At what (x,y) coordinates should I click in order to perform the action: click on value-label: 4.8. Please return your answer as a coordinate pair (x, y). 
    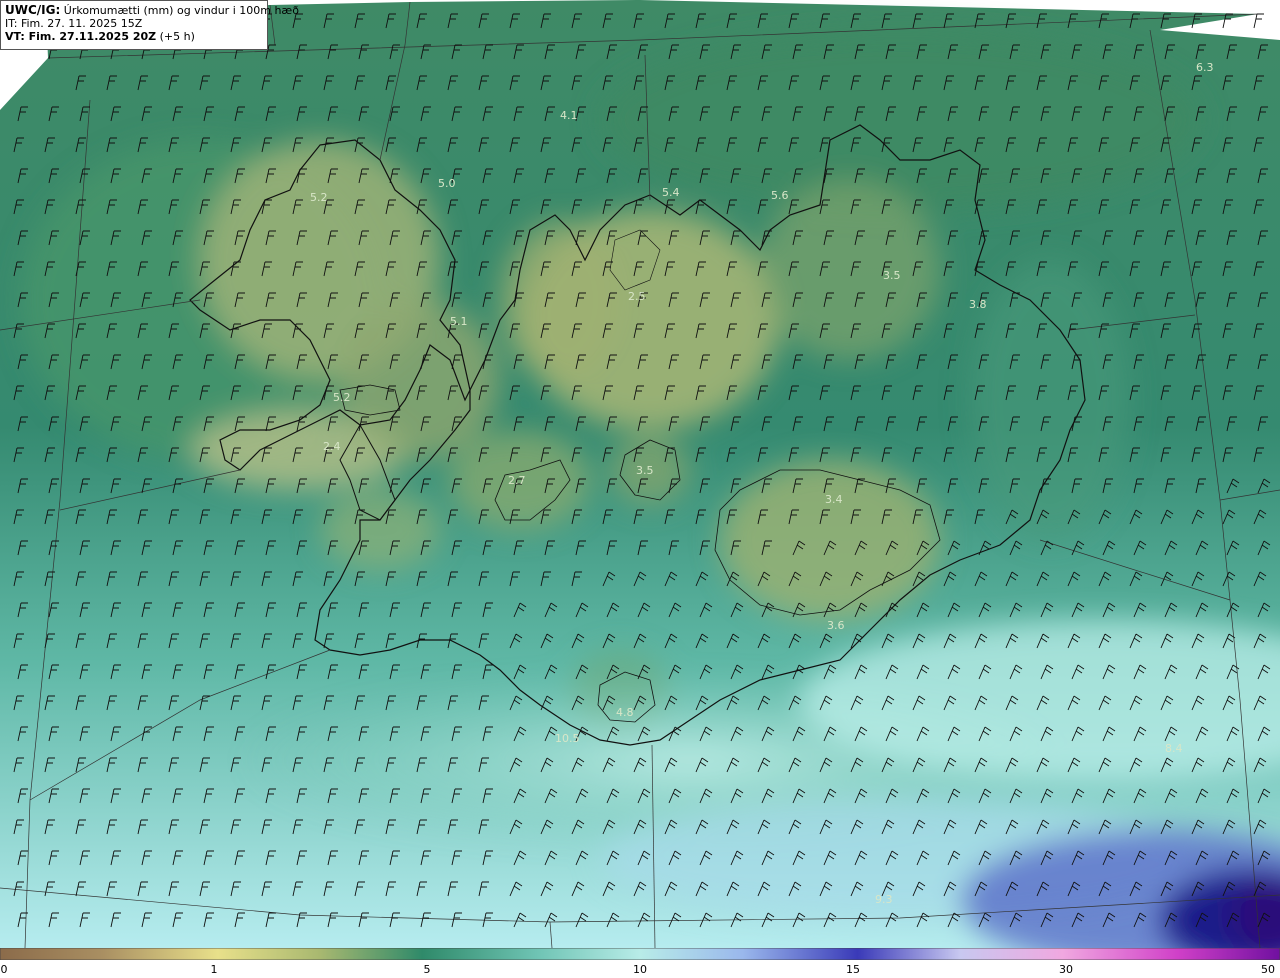
    Looking at the image, I should click on (625, 712).